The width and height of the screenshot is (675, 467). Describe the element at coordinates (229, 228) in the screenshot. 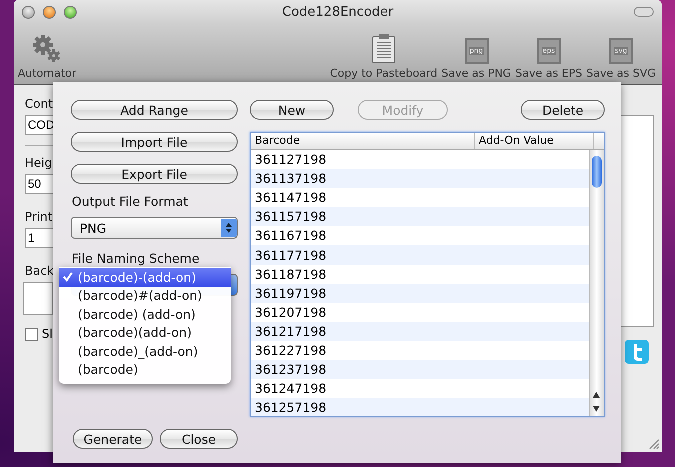

I see `stepper-icon` at that location.